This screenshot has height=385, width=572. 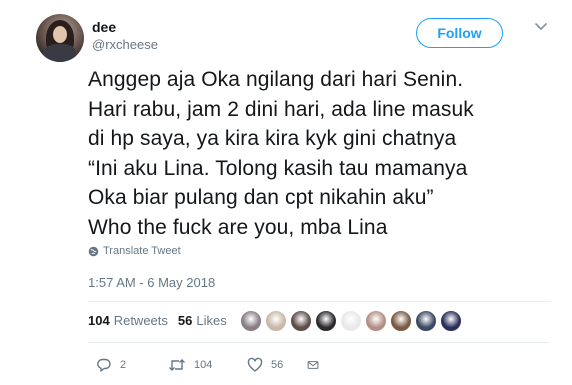 I want to click on likes-stat: 56 Likes, so click(x=202, y=320).